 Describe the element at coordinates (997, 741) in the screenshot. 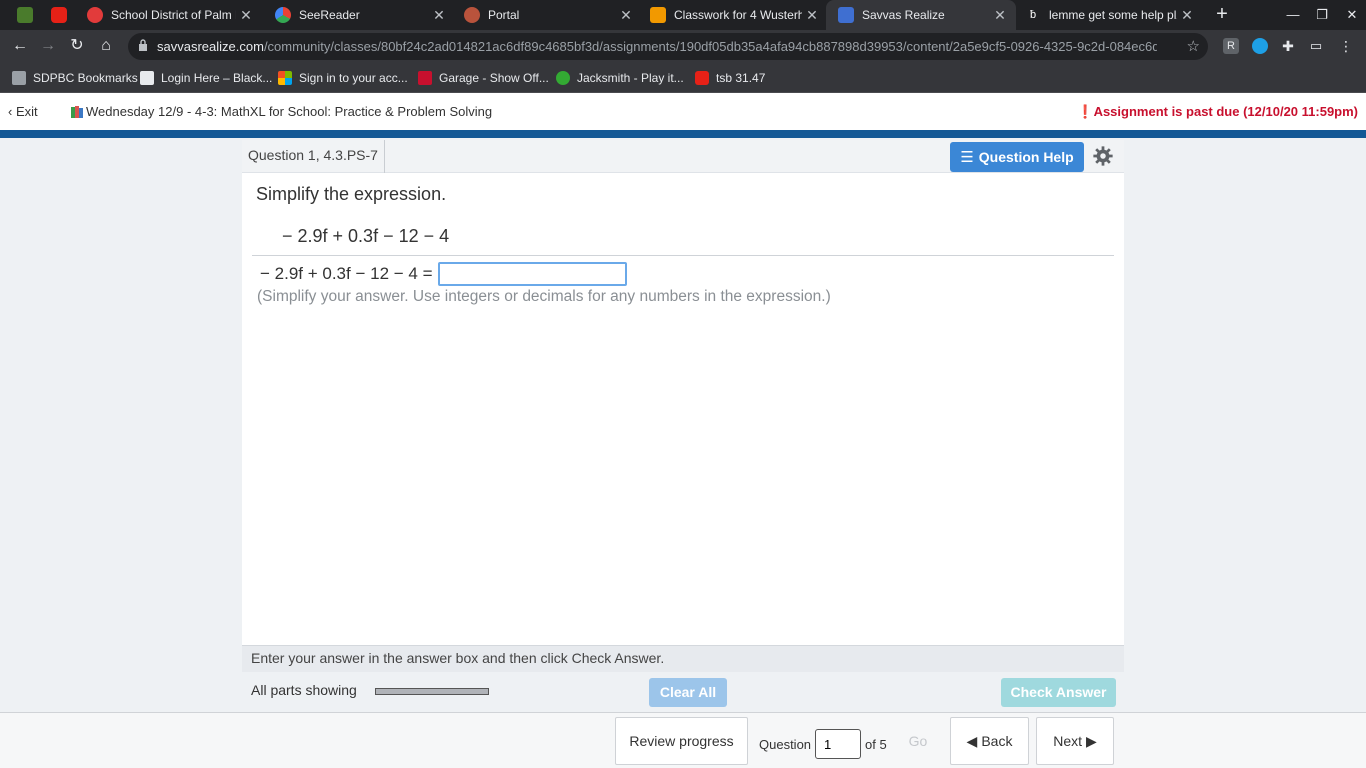

I see `back-label: Back` at that location.